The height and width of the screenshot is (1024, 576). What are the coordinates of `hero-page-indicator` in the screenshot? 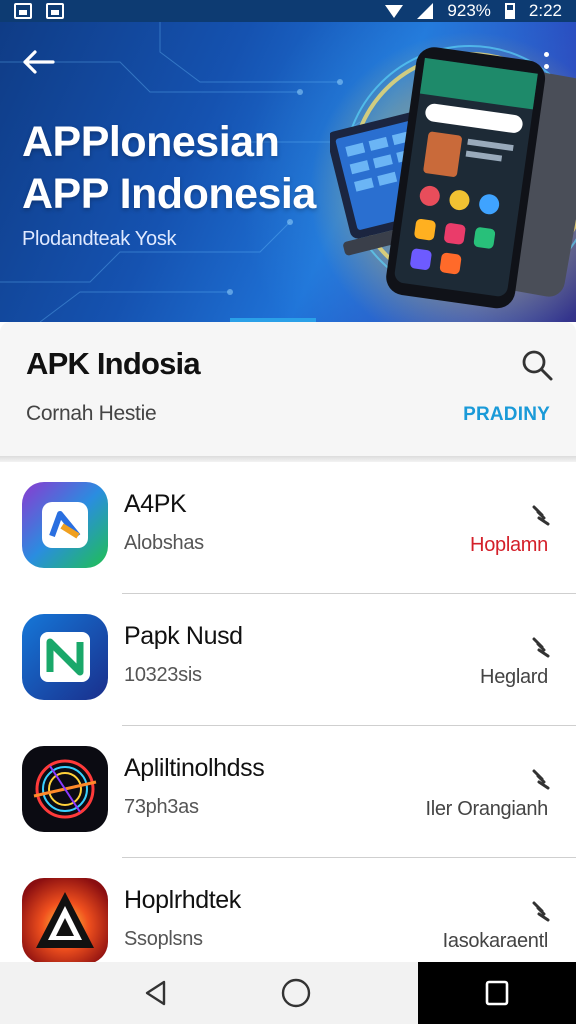 It's located at (273, 320).